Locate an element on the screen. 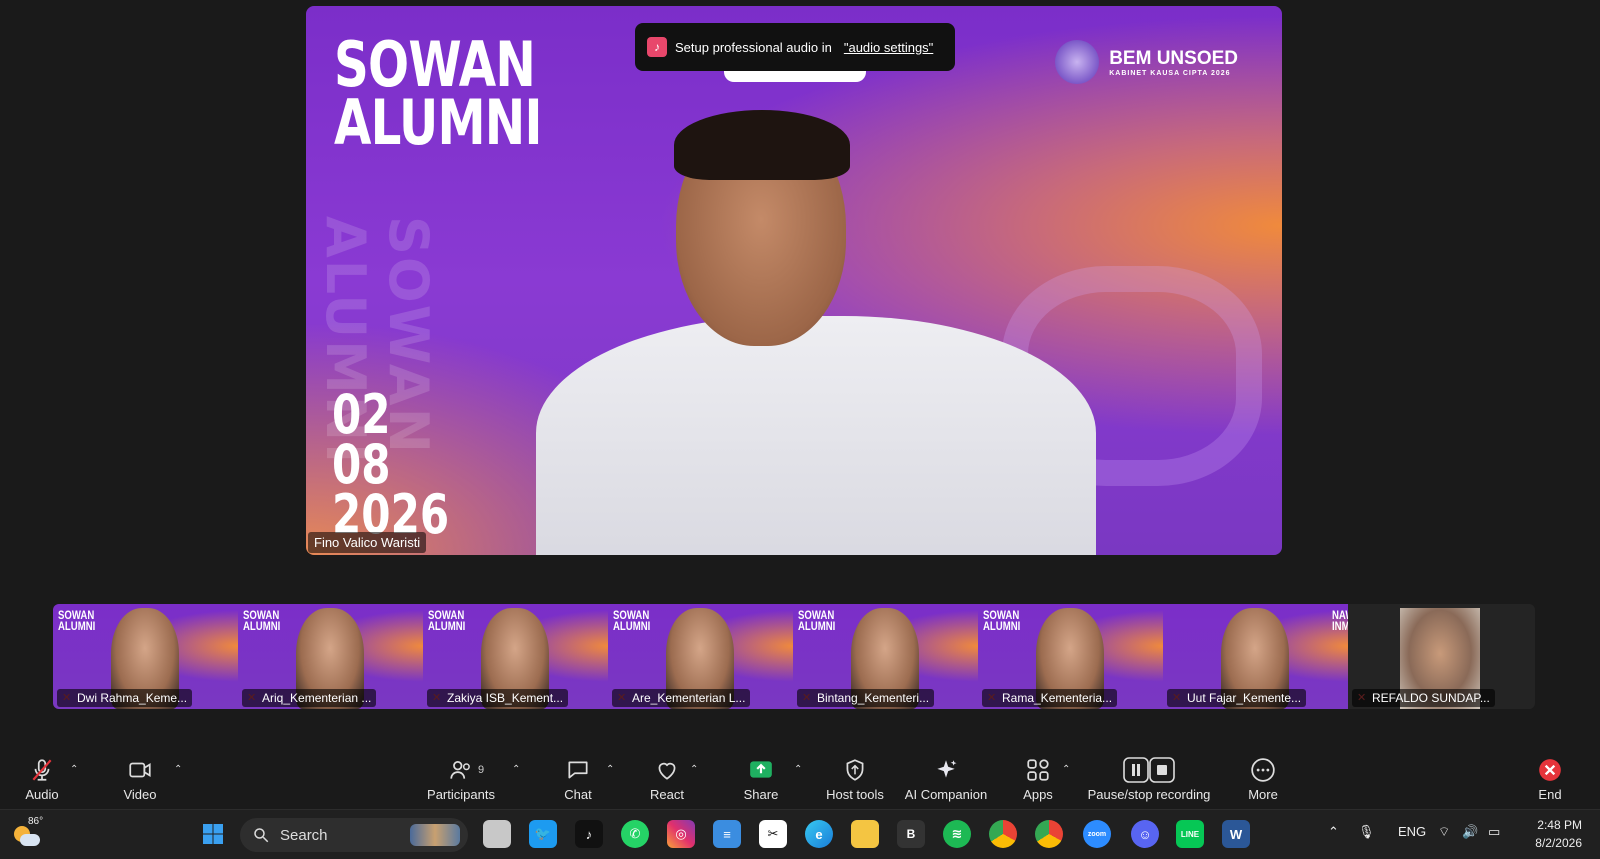  apps-label: Apps is located at coordinates (1038, 794).